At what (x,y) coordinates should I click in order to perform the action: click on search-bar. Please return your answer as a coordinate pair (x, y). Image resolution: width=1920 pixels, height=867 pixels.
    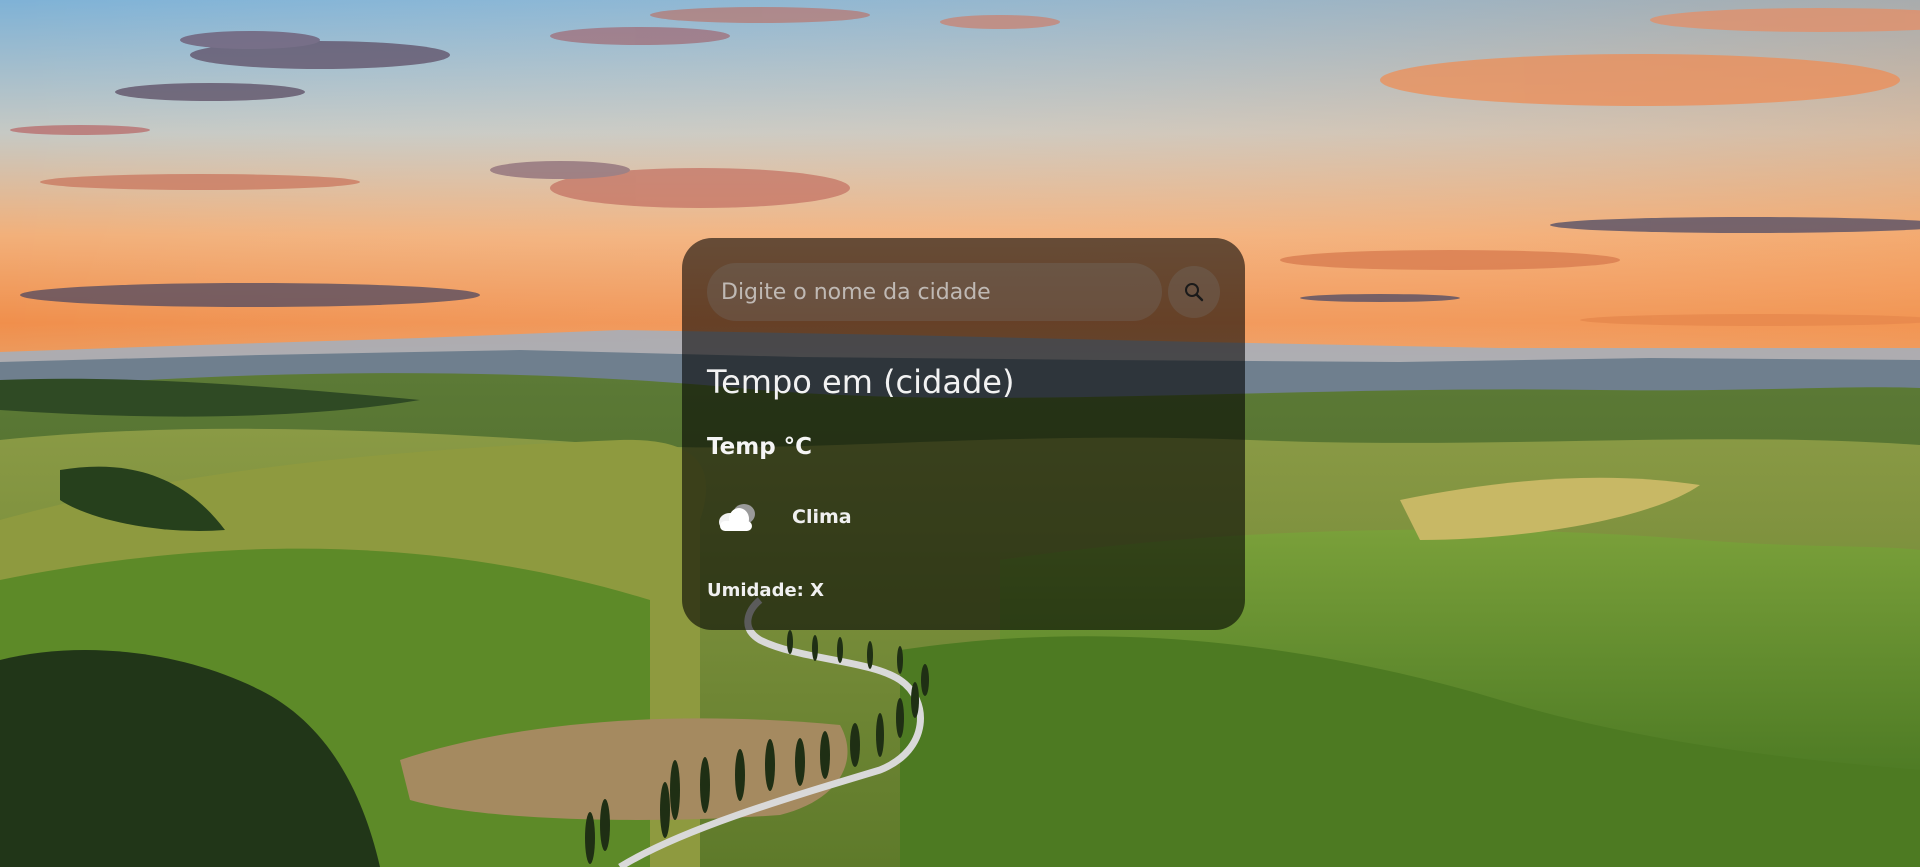
    Looking at the image, I should click on (963, 292).